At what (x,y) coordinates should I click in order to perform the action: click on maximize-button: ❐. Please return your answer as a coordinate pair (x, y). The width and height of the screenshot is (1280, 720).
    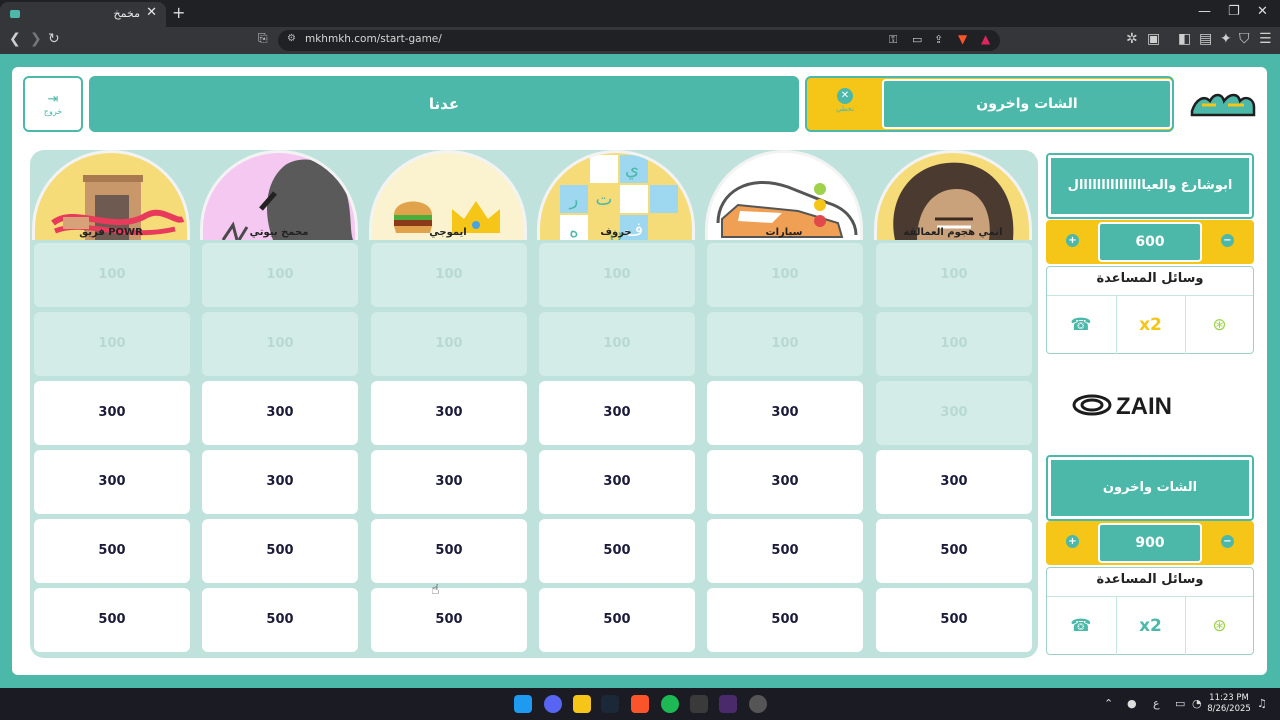
    Looking at the image, I should click on (1234, 11).